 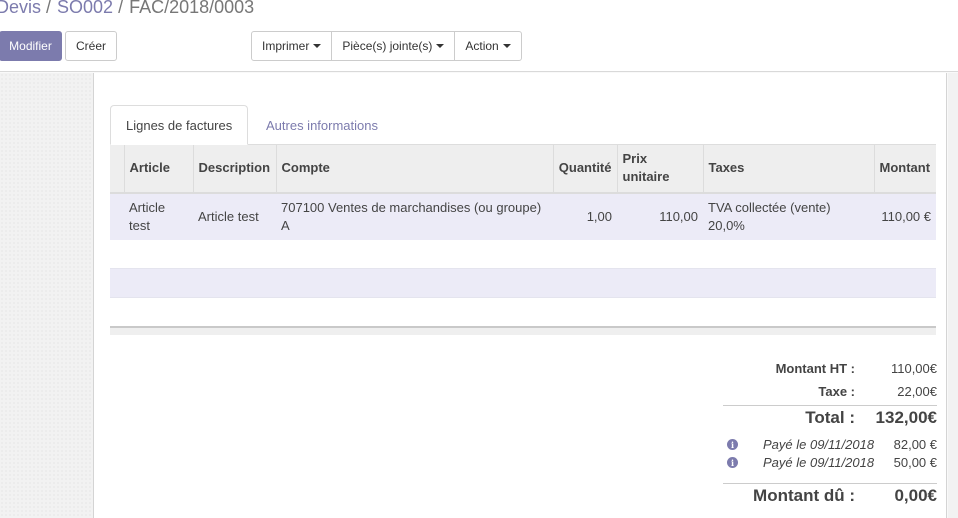 I want to click on total-value: 132,00€, so click(x=906, y=417).